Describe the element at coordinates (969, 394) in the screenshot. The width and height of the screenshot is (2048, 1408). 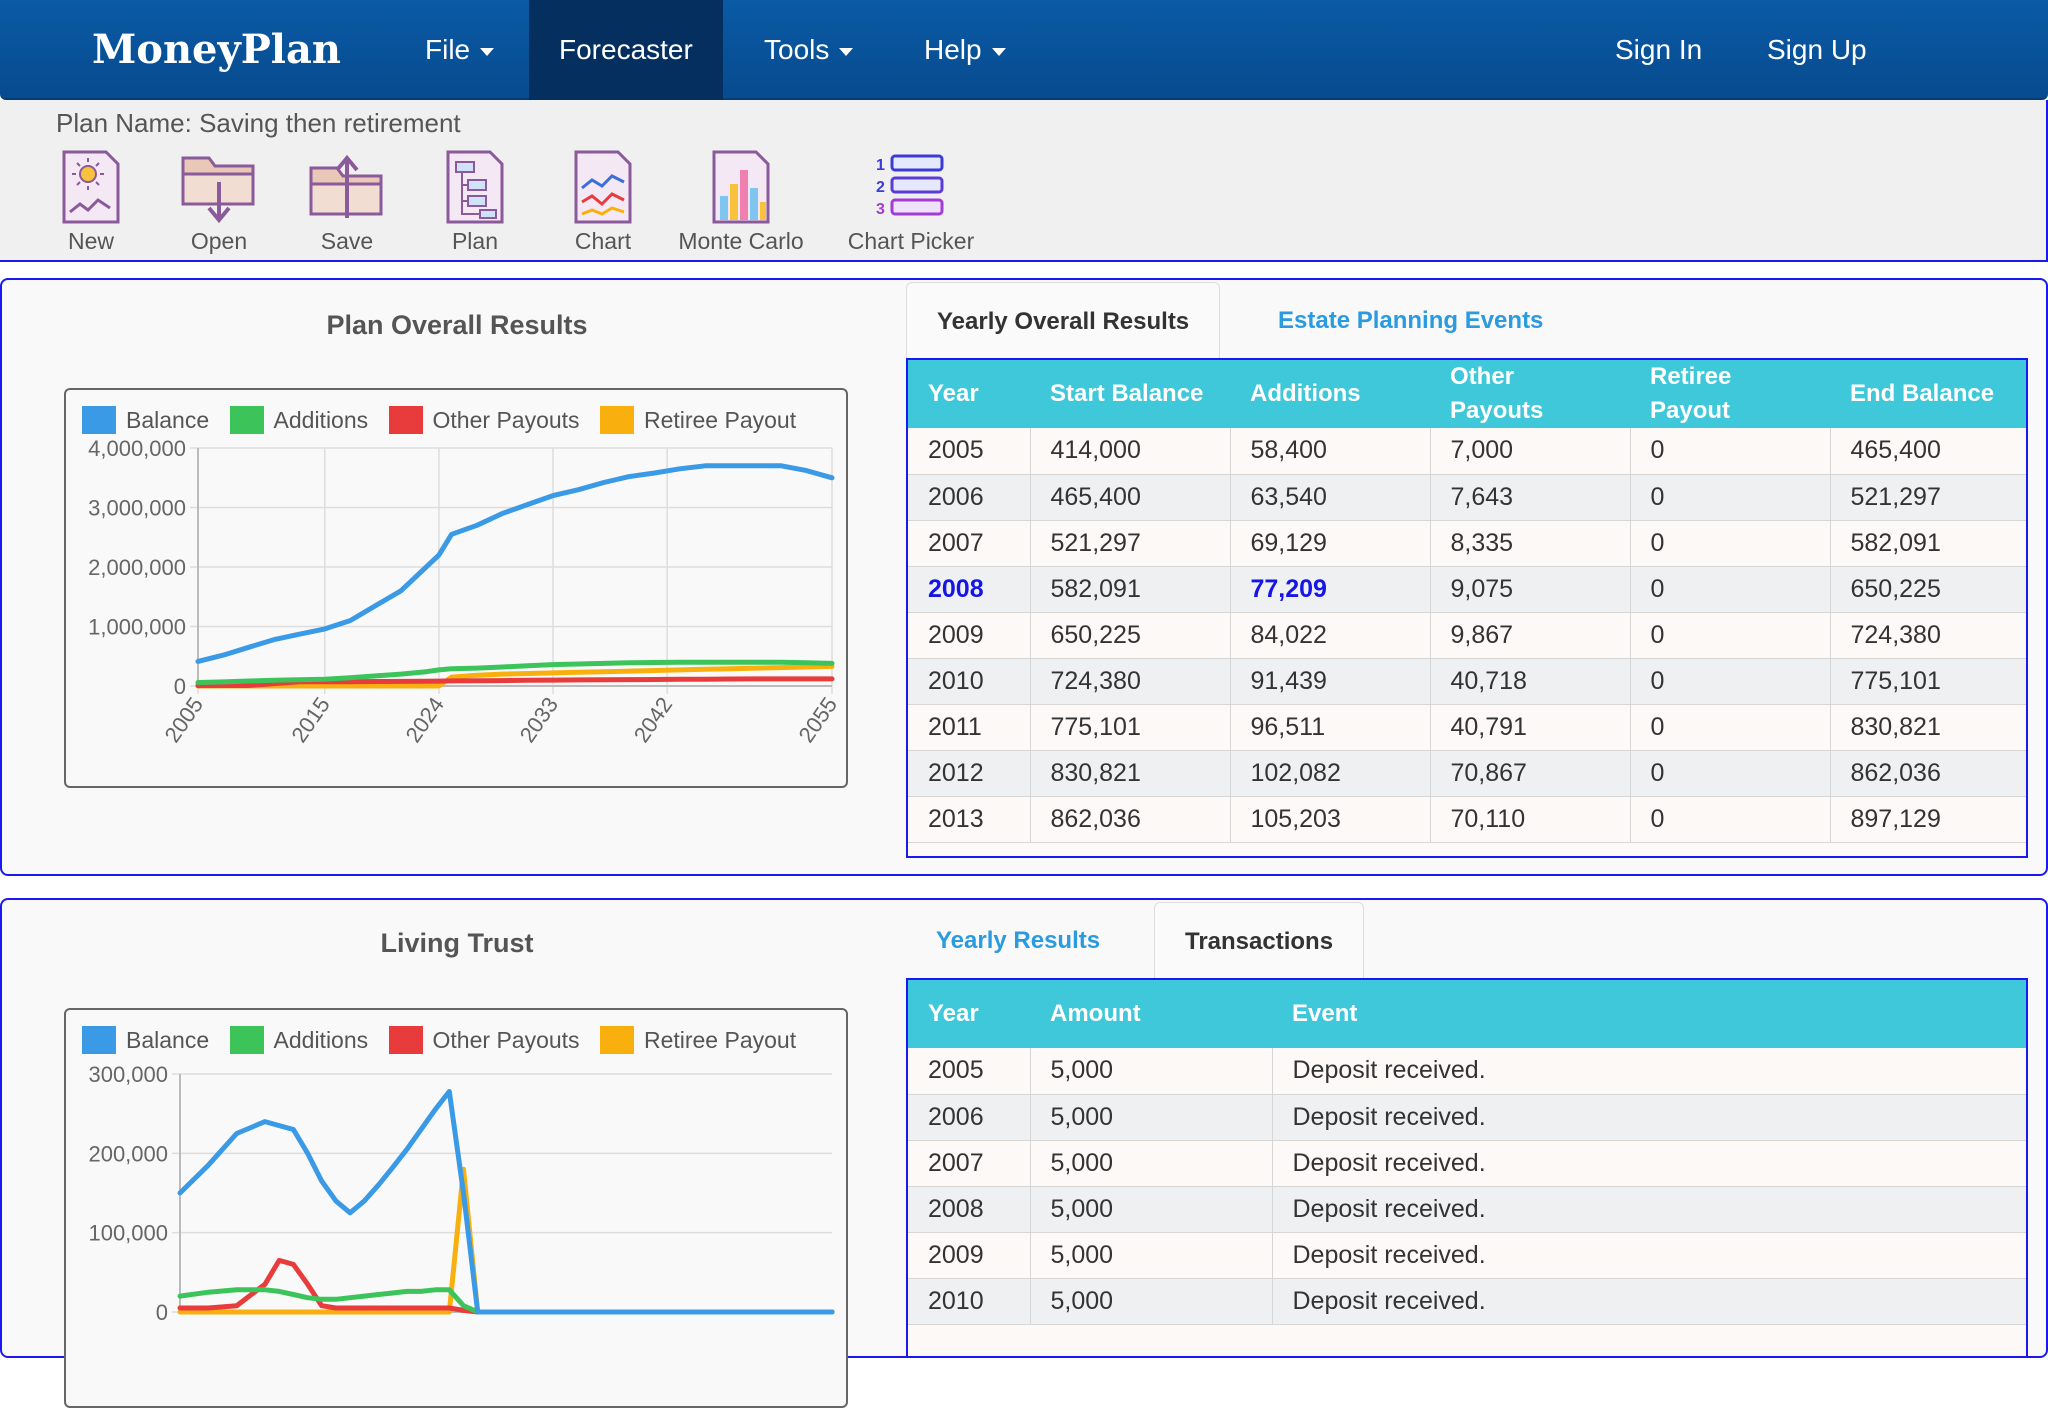
I see `overall-column-header: Year` at that location.